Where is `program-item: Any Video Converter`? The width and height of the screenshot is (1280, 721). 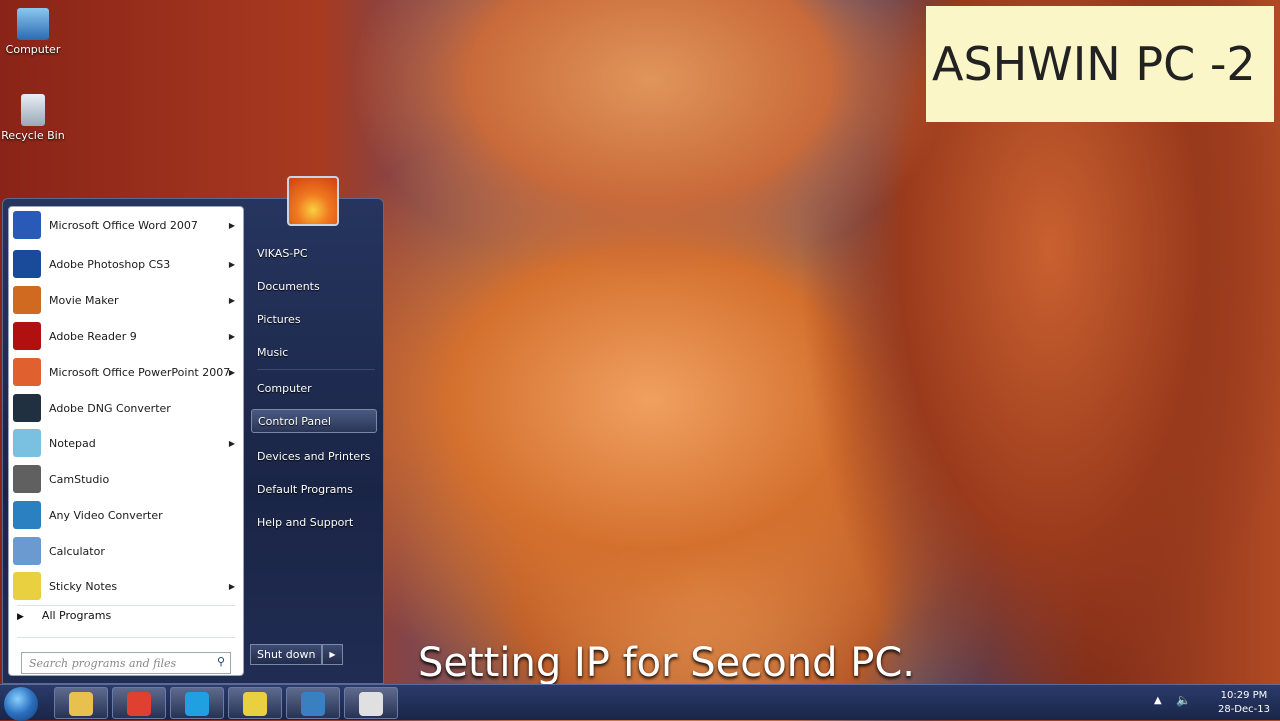
program-item: Any Video Converter is located at coordinates (127, 515).